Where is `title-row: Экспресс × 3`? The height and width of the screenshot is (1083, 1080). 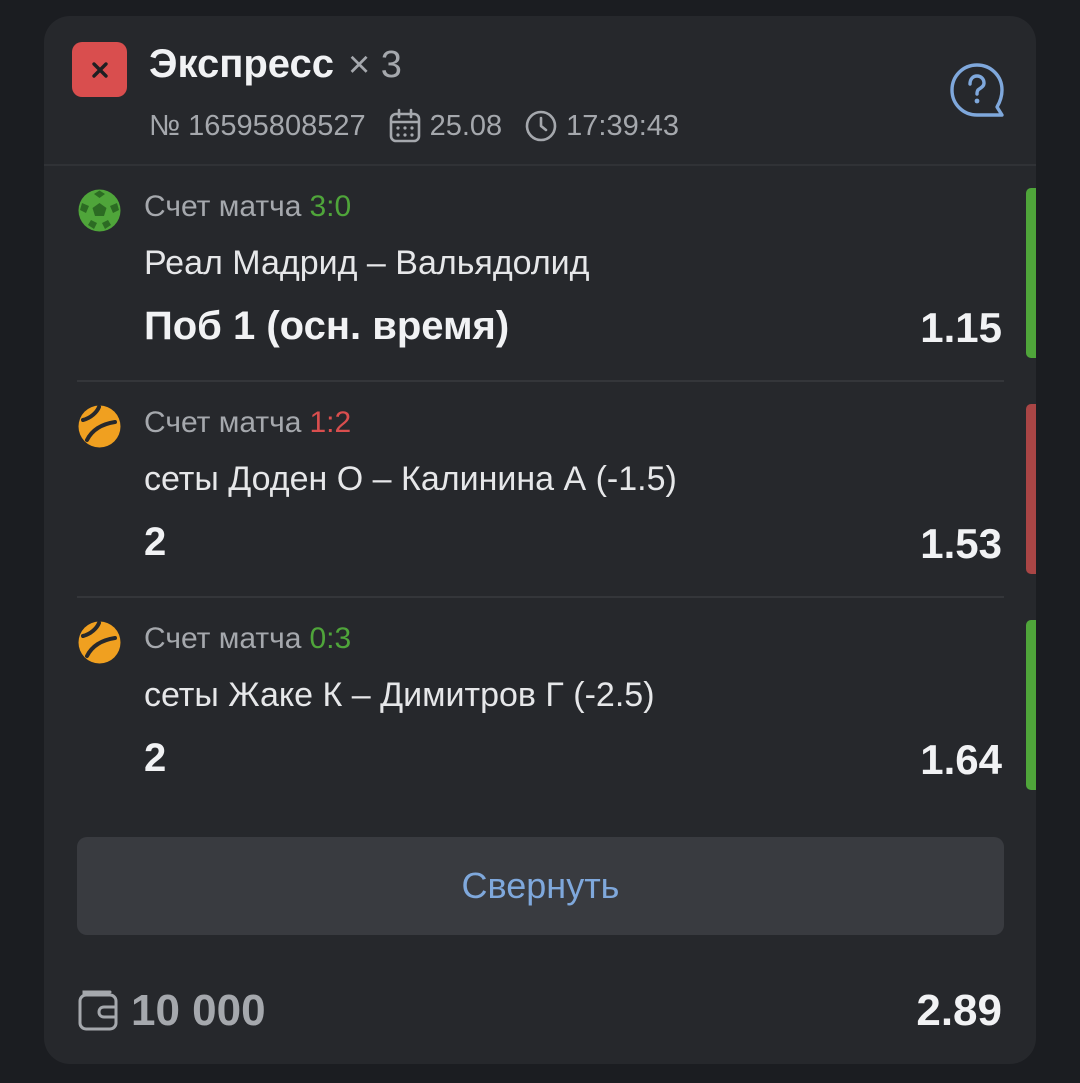
title-row: Экспресс × 3 is located at coordinates (275, 67).